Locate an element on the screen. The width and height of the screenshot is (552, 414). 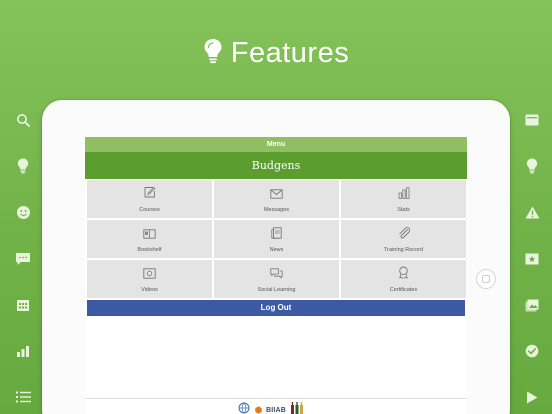
social-learning-tile: Social Learning is located at coordinates (276, 279).